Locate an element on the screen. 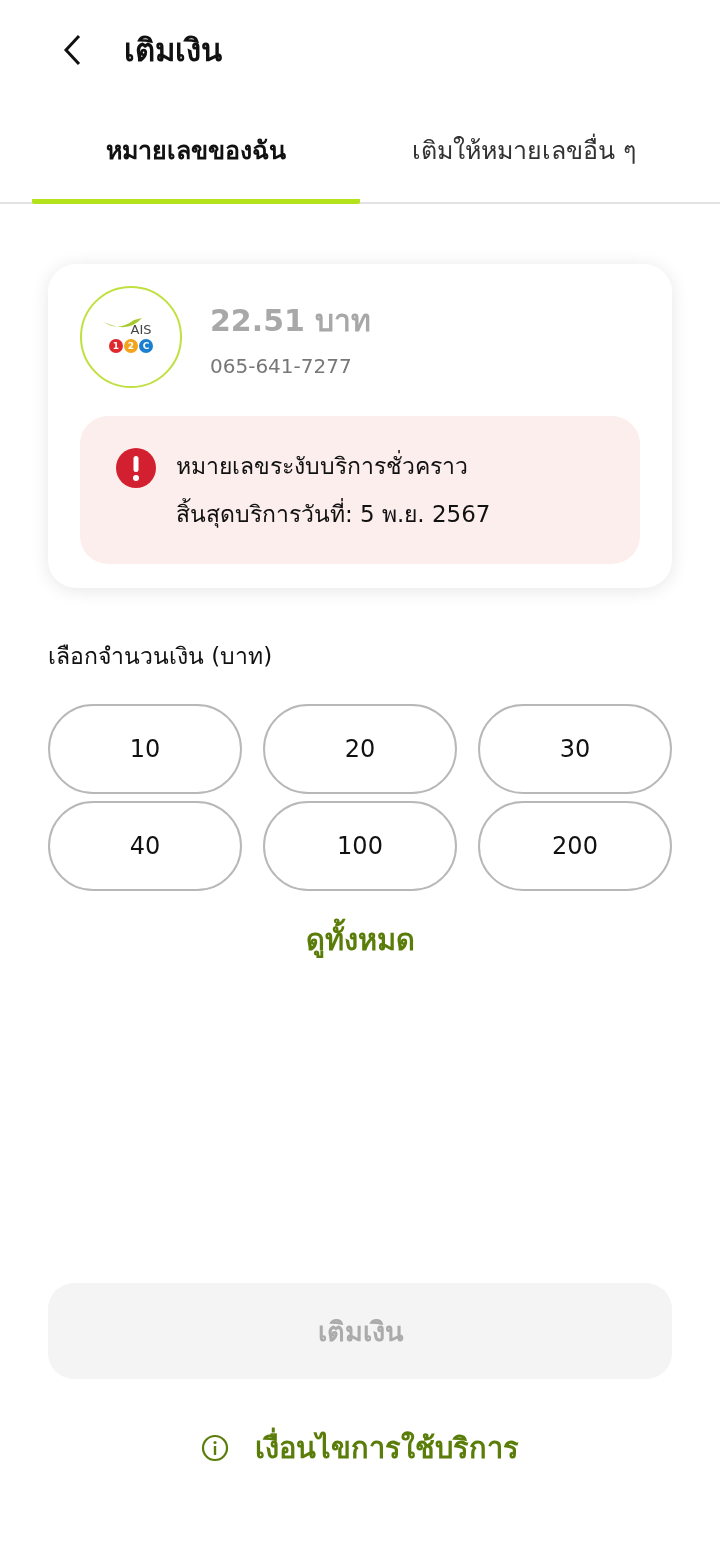 The height and width of the screenshot is (1555, 720). page-title: เติมเงิน is located at coordinates (173, 50).